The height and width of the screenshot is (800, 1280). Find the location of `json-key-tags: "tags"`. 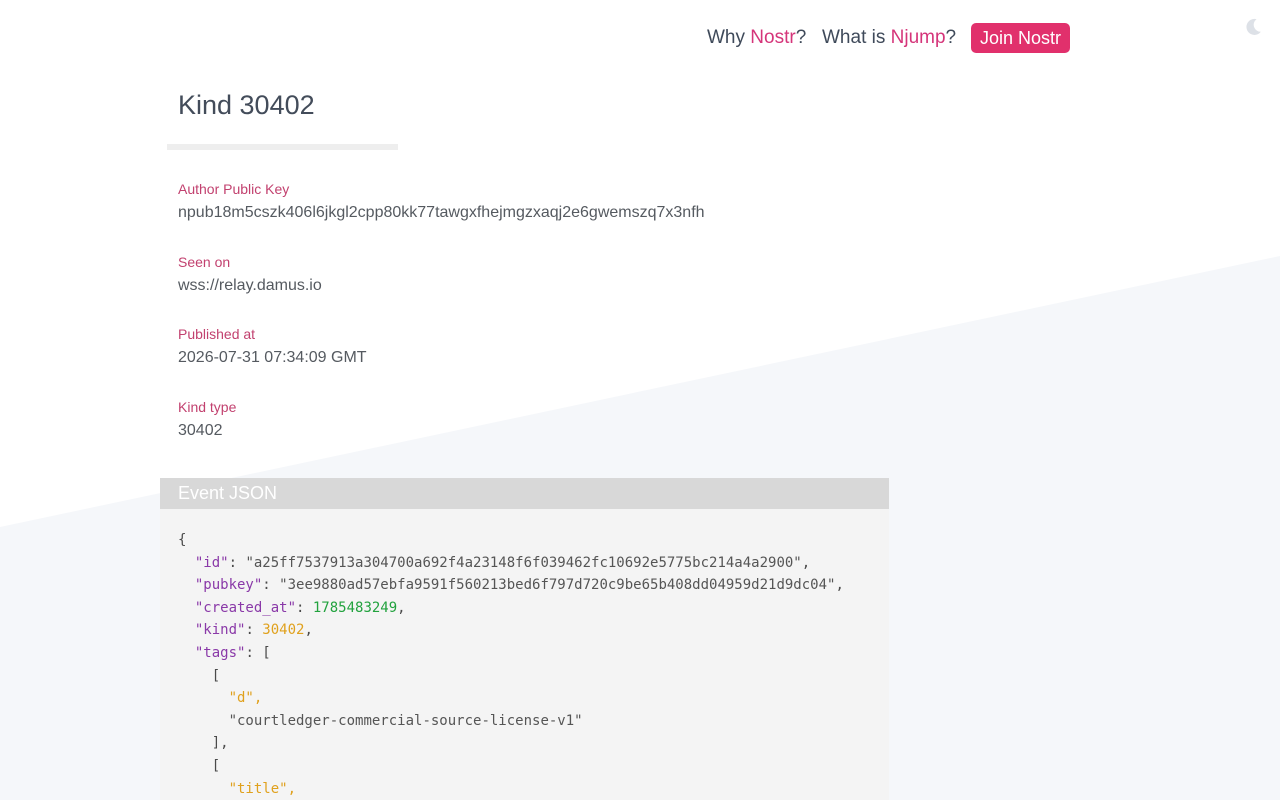

json-key-tags: "tags" is located at coordinates (220, 652).